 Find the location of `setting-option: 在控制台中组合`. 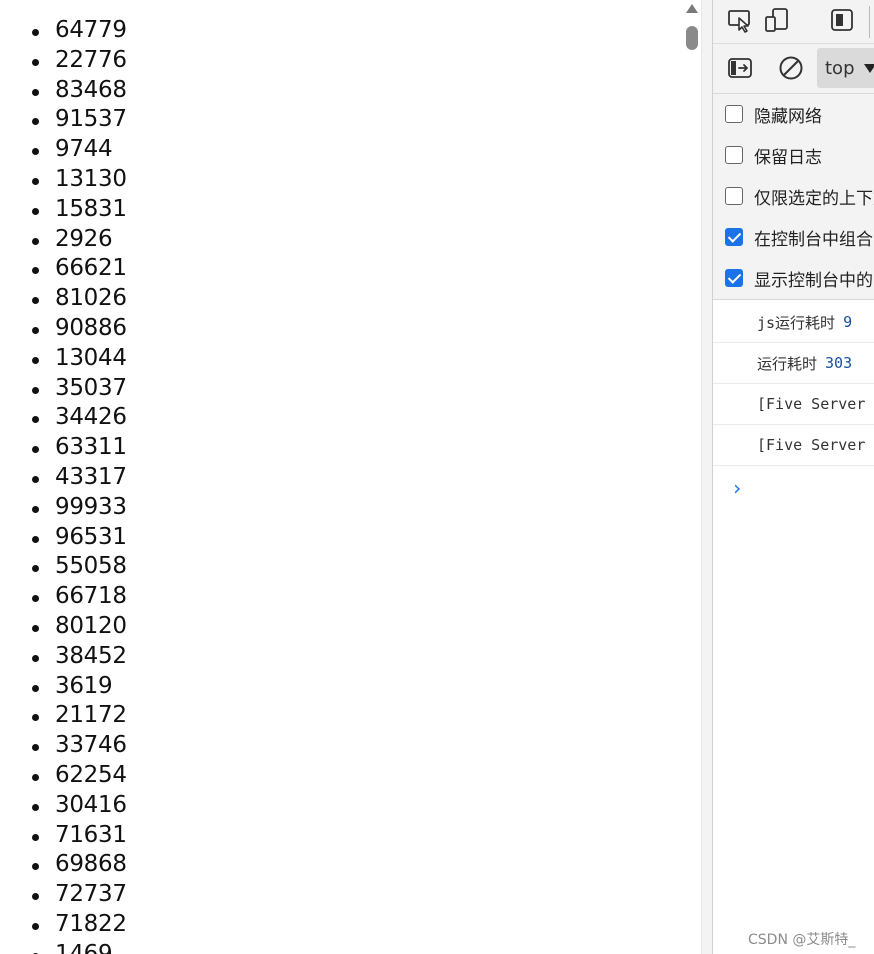

setting-option: 在控制台中组合 is located at coordinates (799, 237).